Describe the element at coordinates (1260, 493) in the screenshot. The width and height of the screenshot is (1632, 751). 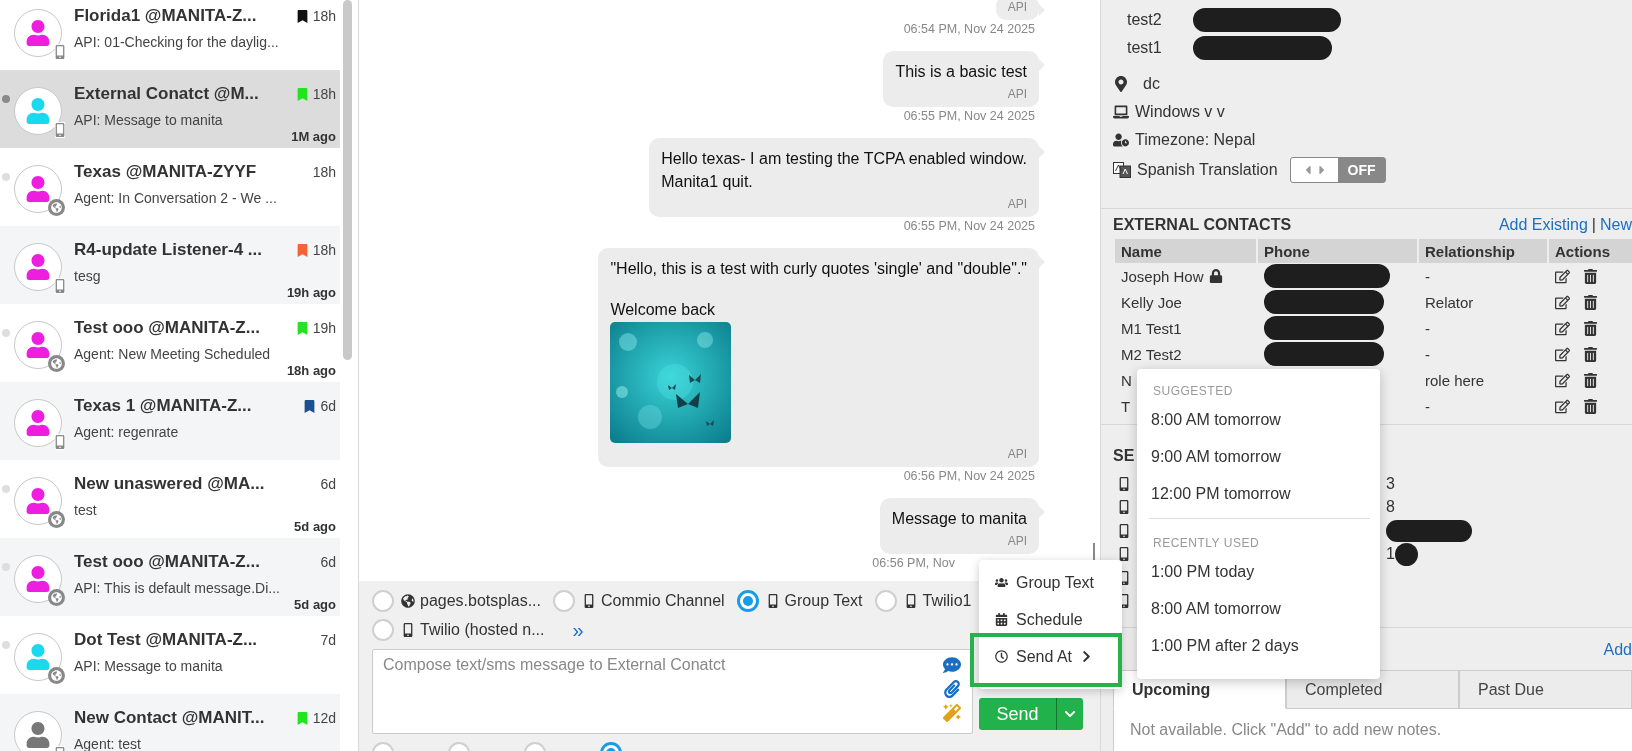
I see `menu-item: 12:00 PM tomorrow` at that location.